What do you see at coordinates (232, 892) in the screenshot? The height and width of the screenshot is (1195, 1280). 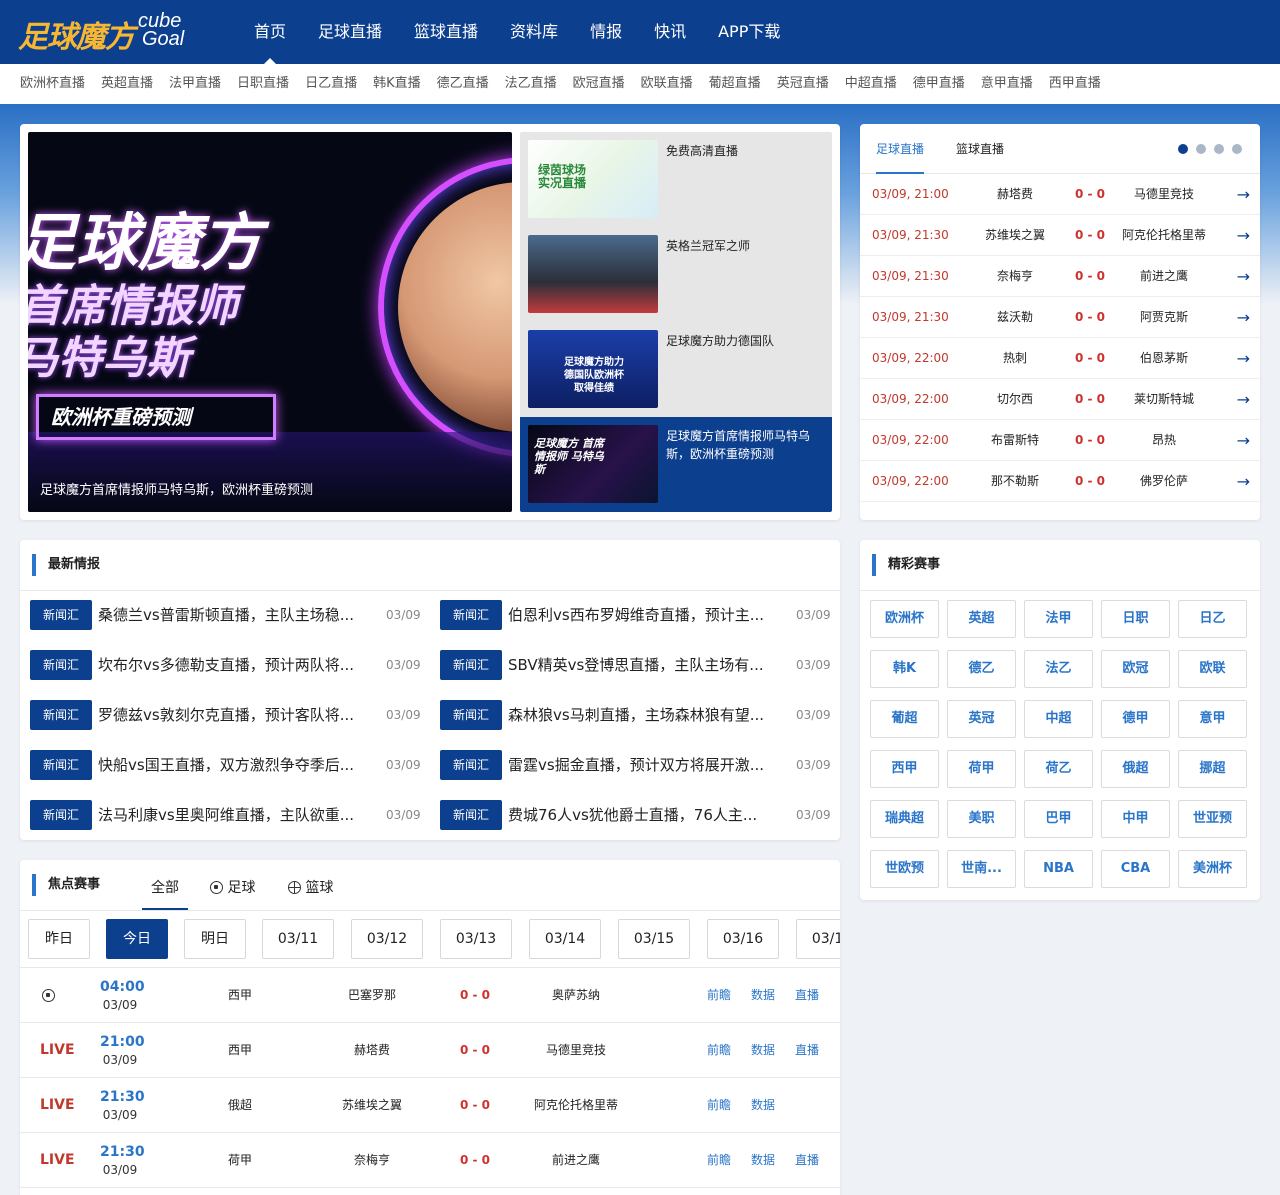 I see `tab-football: 足球` at bounding box center [232, 892].